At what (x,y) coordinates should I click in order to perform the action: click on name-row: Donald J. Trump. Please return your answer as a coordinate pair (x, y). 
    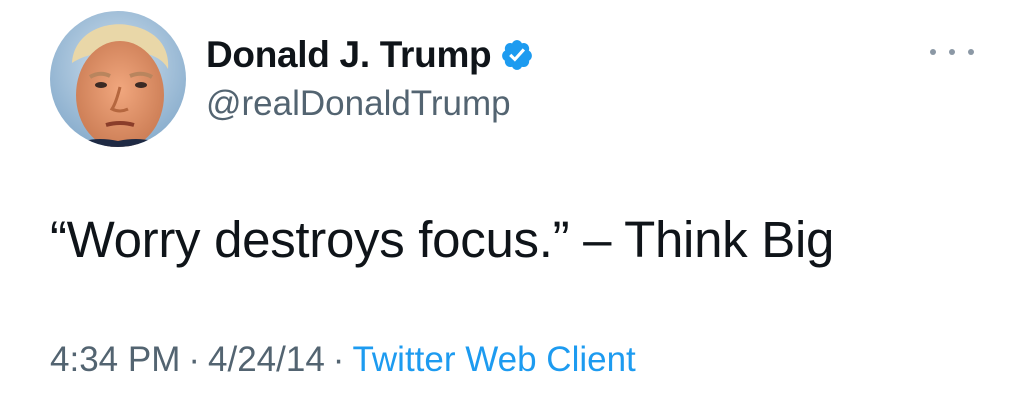
    Looking at the image, I should click on (370, 55).